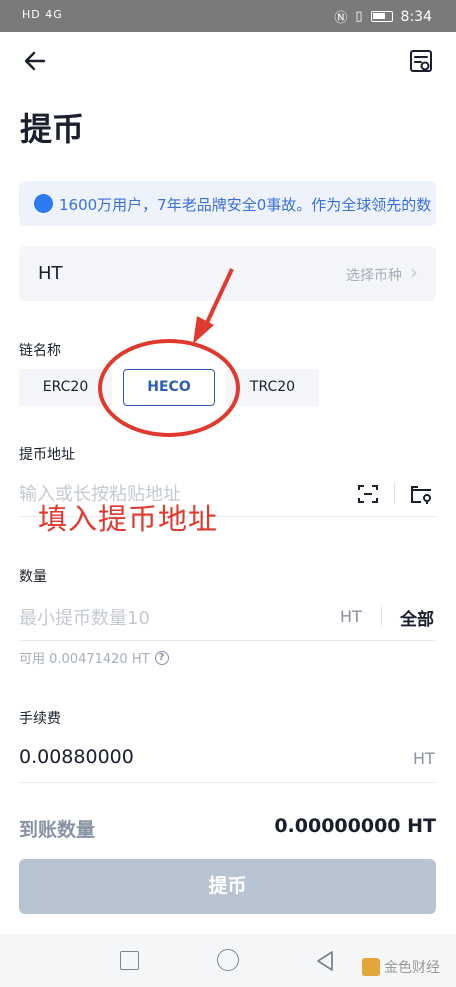  I want to click on address-book-icon, so click(421, 495).